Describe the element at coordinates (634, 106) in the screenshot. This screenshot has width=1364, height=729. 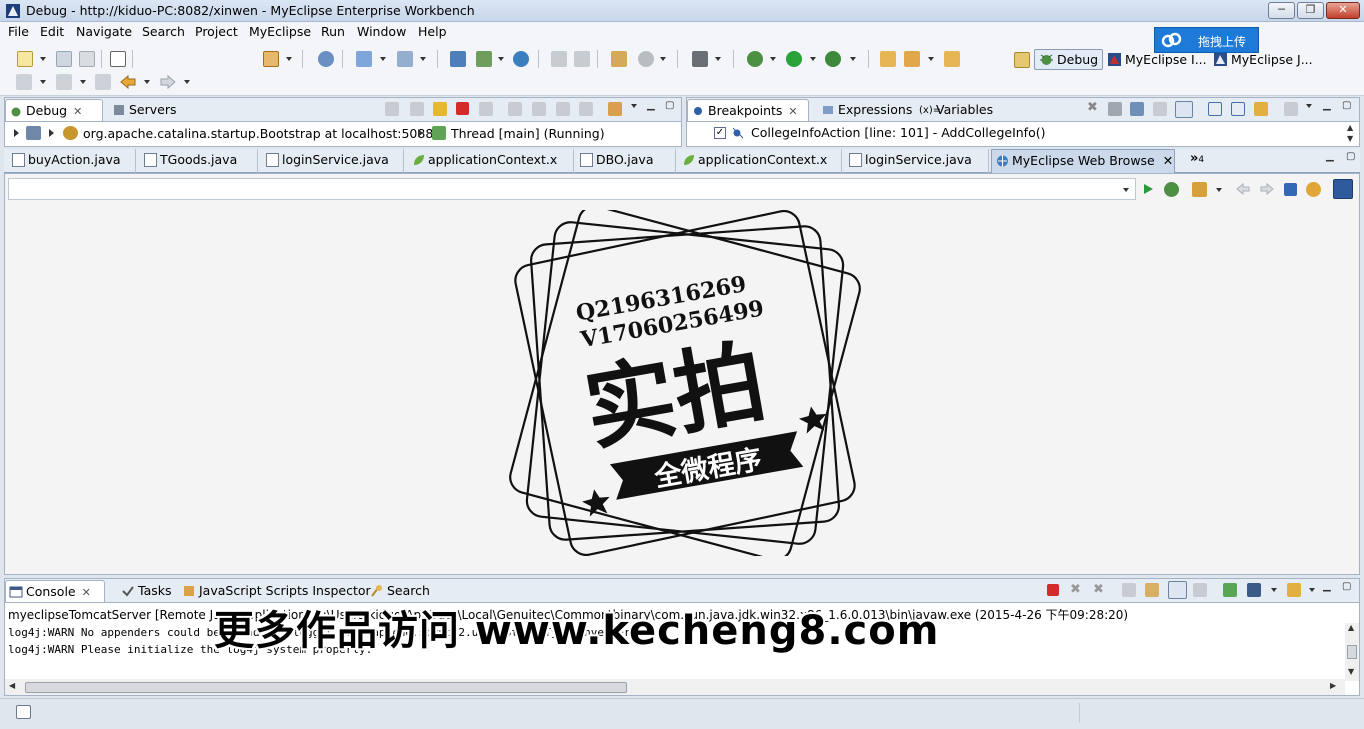
I see `view-menu-icon` at that location.